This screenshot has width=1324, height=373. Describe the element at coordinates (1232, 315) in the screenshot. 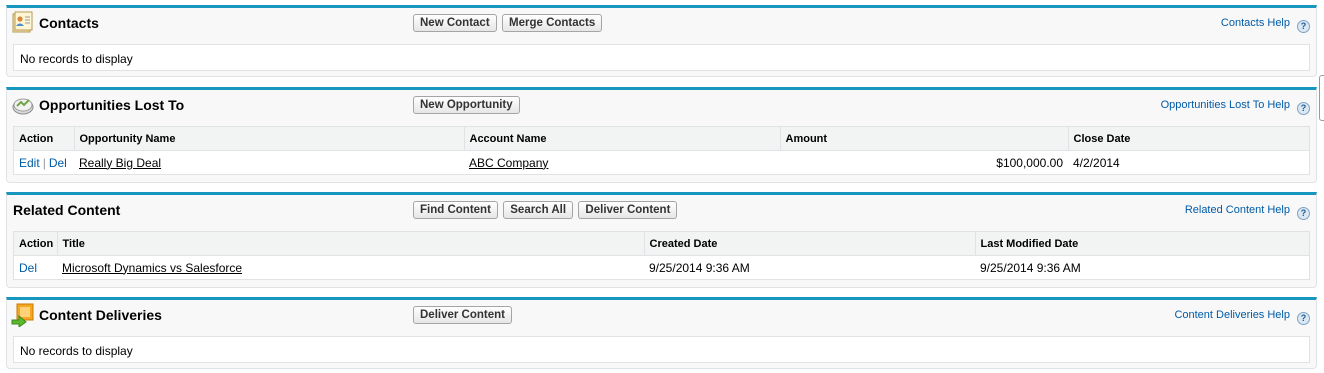

I see `content-deliveries-help-link: Content Deliveries Help` at that location.